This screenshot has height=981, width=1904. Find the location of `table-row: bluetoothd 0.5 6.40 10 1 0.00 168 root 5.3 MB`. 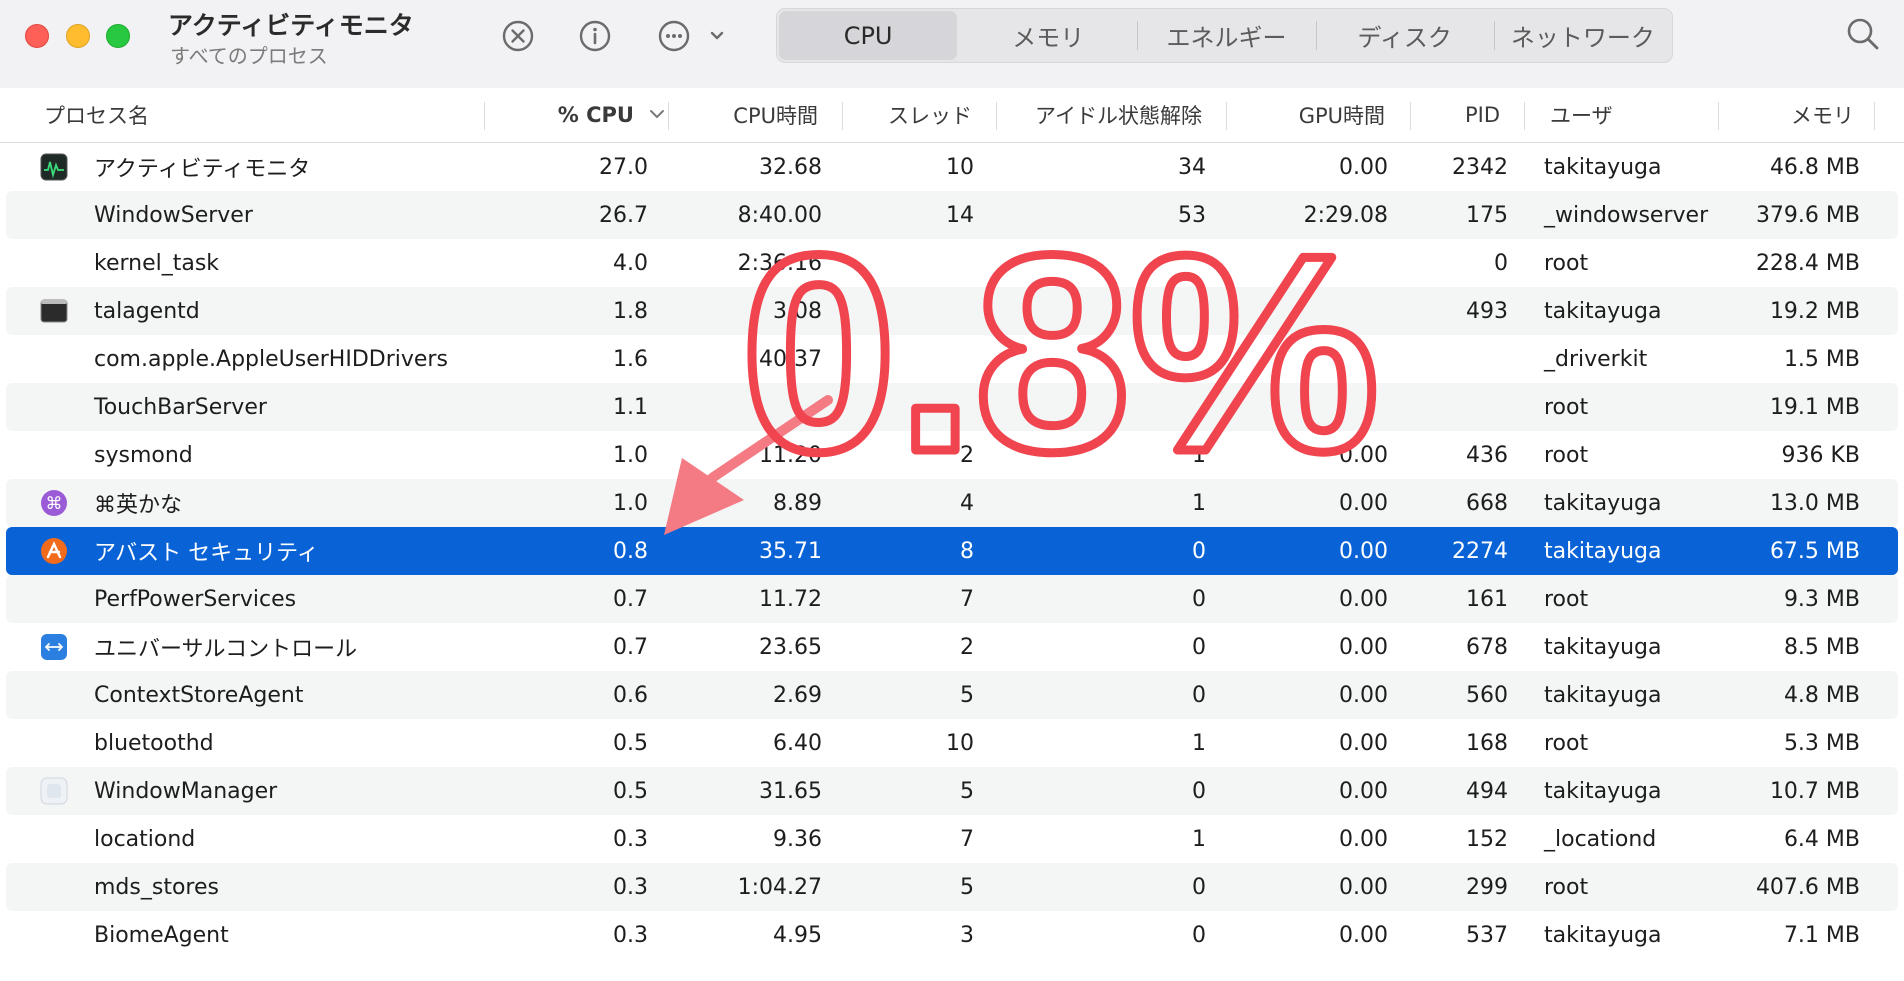

table-row: bluetoothd 0.5 6.40 10 1 0.00 168 root 5.3 MB is located at coordinates (952, 743).